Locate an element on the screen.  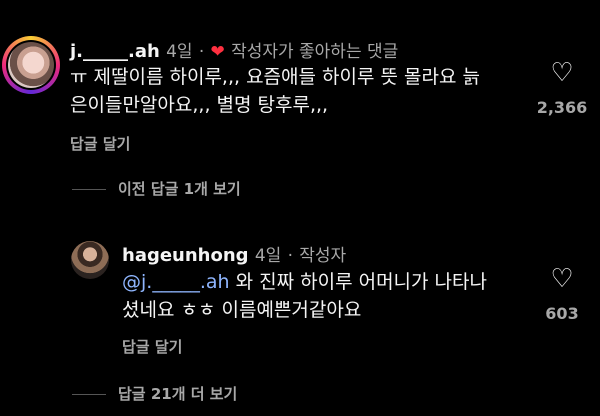
comment-text-line: 셨네요 ㅎㅎ 이름예쁜거같아요 is located at coordinates (242, 310).